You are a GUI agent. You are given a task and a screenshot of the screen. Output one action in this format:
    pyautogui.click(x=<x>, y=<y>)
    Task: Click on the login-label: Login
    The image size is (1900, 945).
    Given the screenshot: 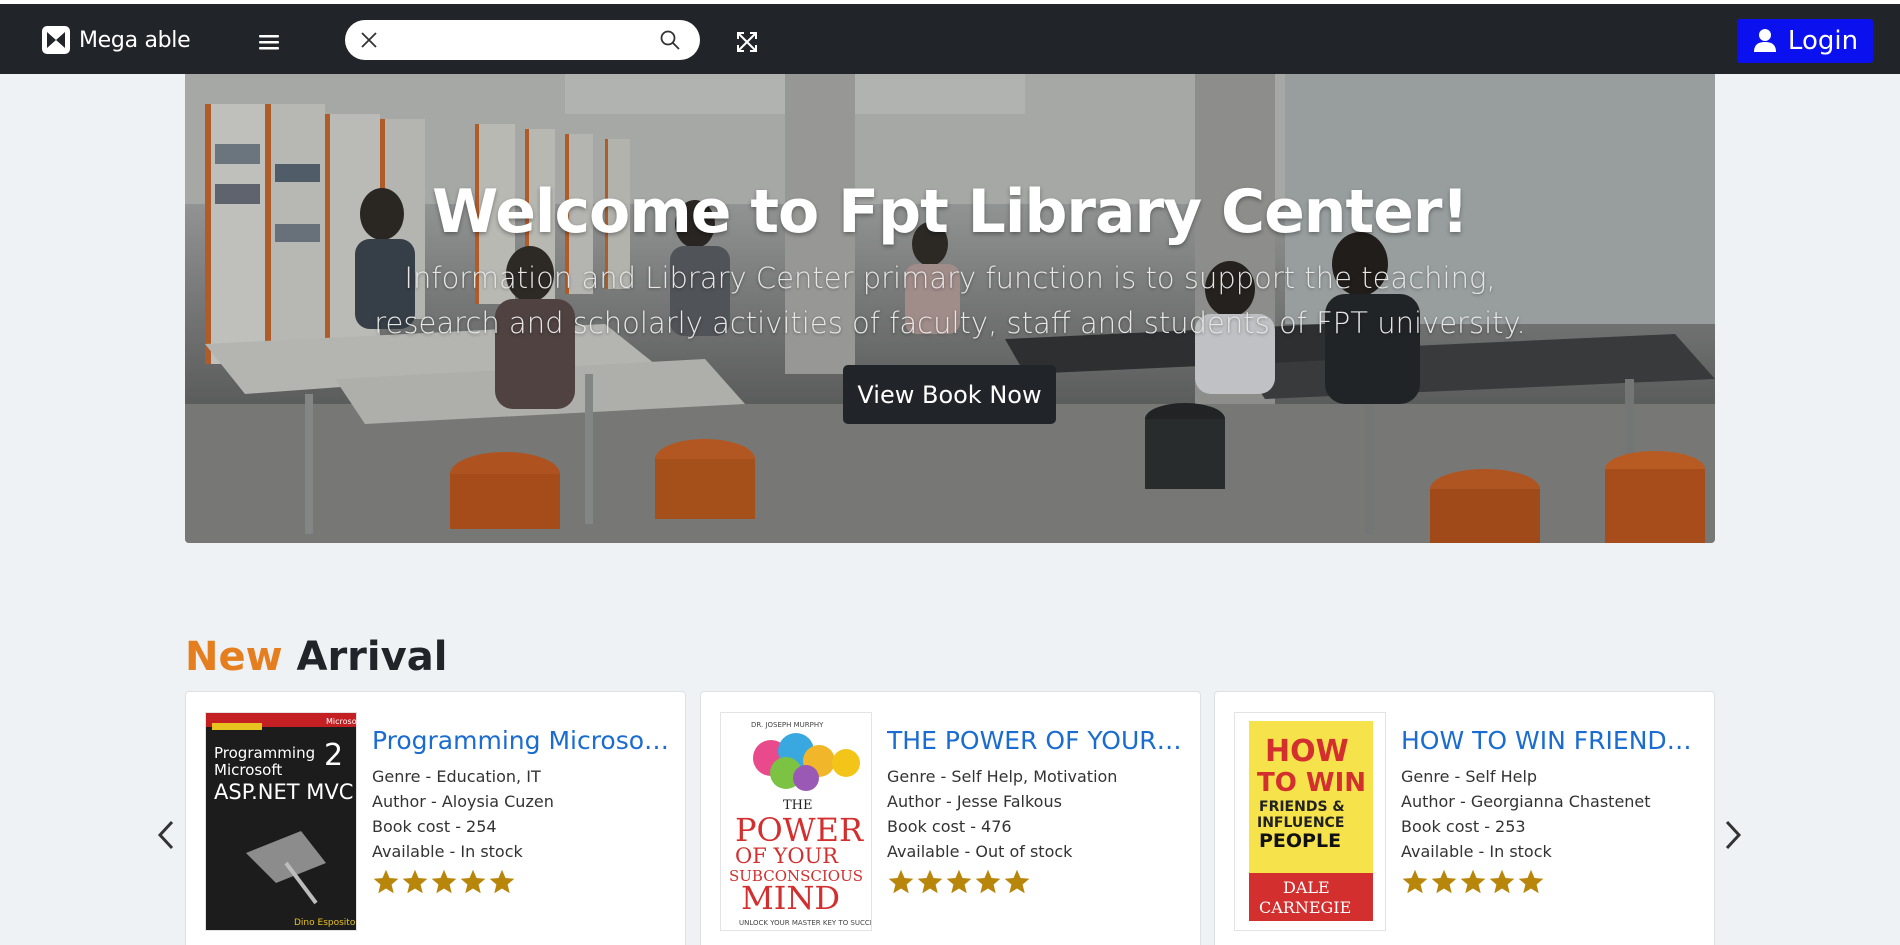 What is the action you would take?
    pyautogui.click(x=1823, y=41)
    